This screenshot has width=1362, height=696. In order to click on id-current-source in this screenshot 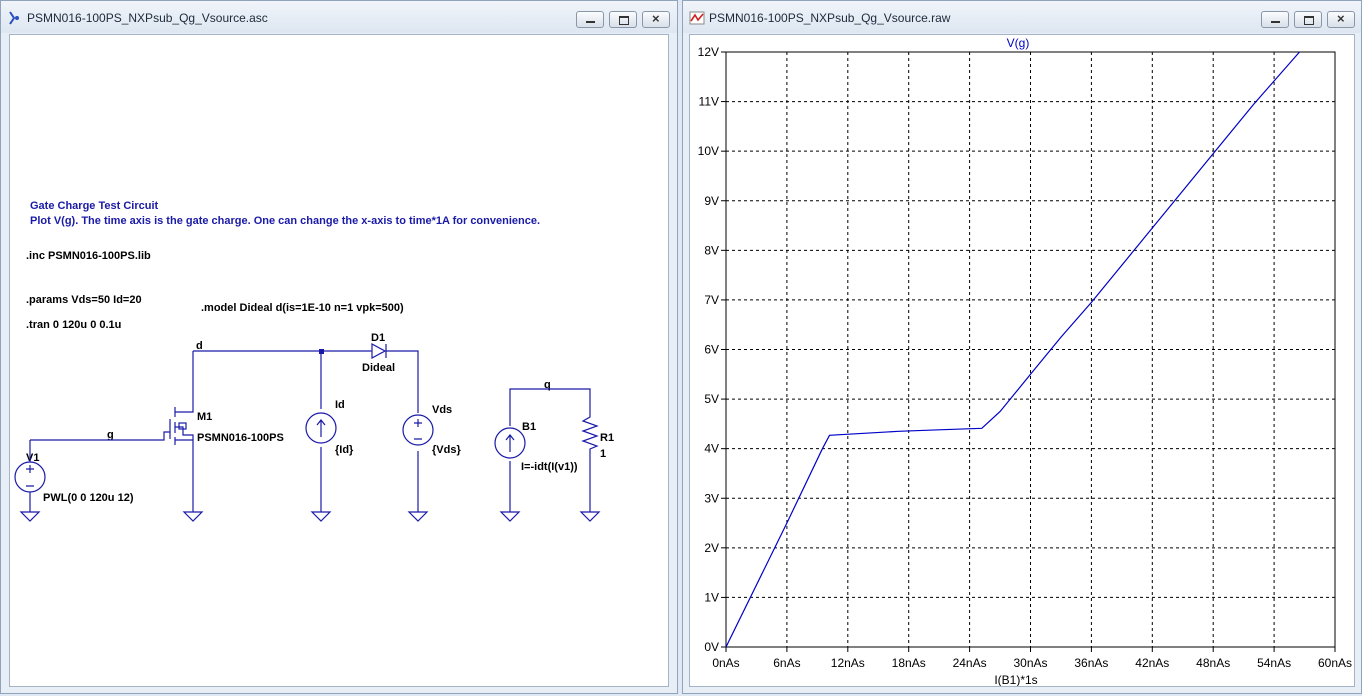, I will do `click(321, 428)`.